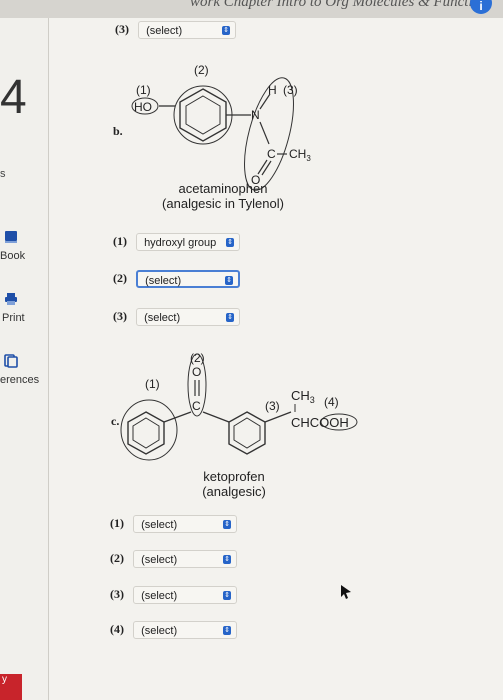 Image resolution: width=503 pixels, height=700 pixels. What do you see at coordinates (185, 524) in the screenshot?
I see `group-select-c1: (select) ⇕` at bounding box center [185, 524].